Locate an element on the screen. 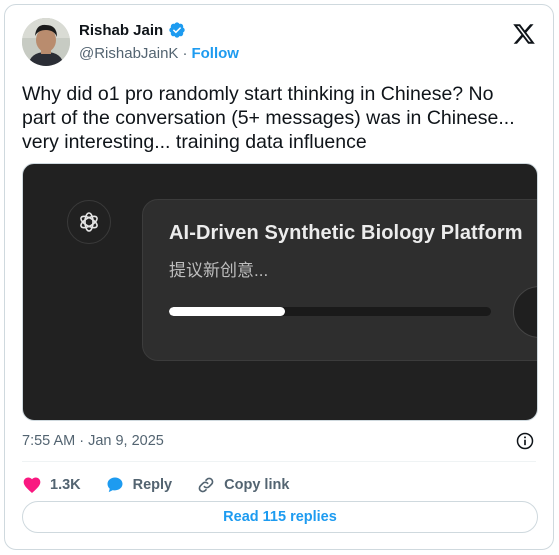 This screenshot has width=559, height=555. chatgpt-logo-icon is located at coordinates (89, 222).